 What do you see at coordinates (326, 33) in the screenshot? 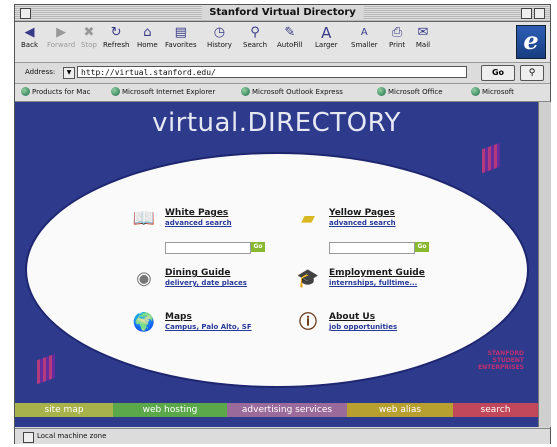
I see `larger-text-icon: A` at bounding box center [326, 33].